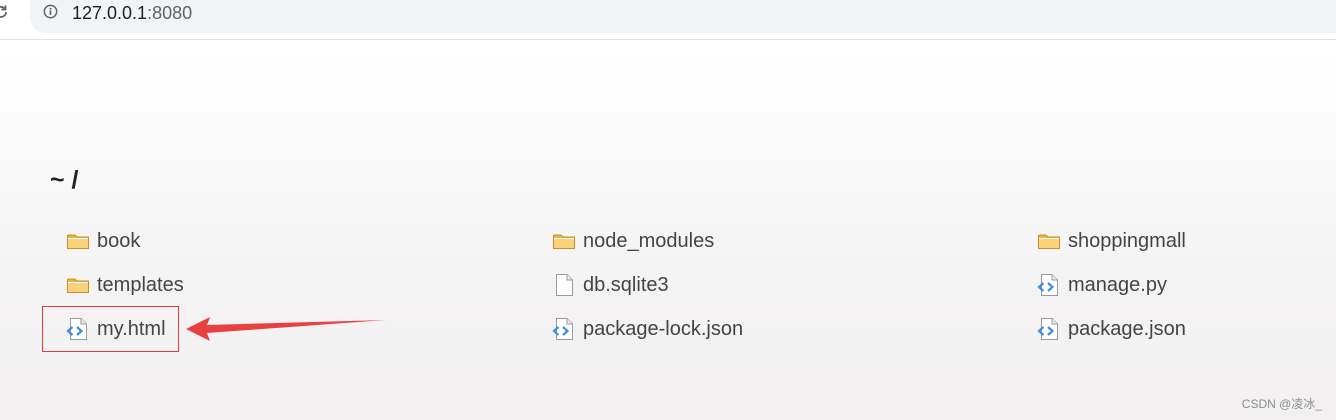  Describe the element at coordinates (626, 284) in the screenshot. I see `file-name: db.sqlite3` at that location.